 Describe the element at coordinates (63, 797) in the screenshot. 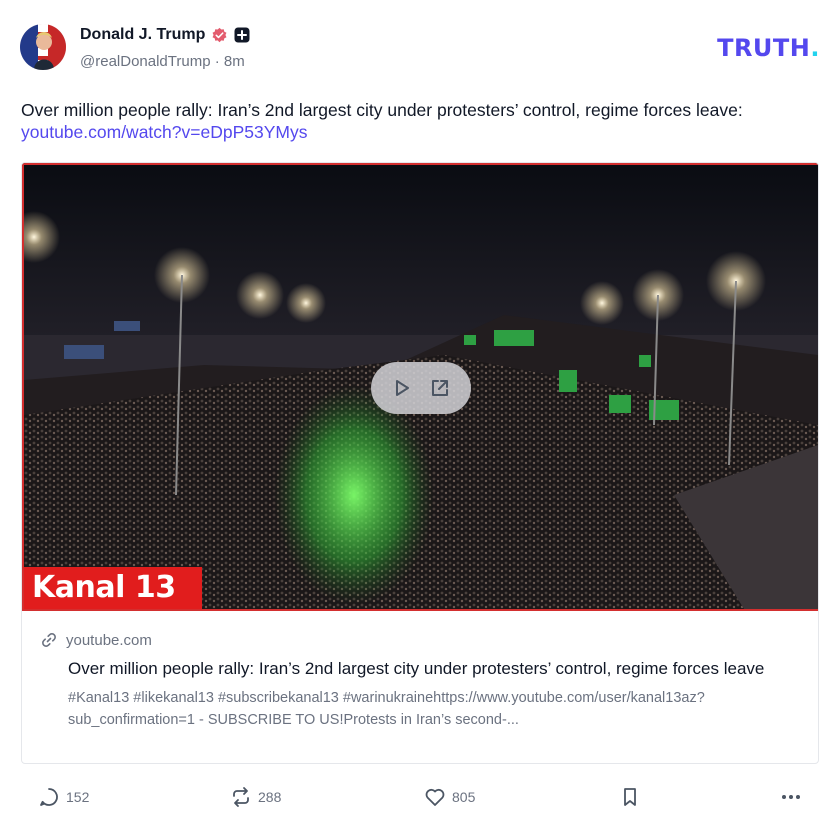

I see `reply-action: 152` at that location.